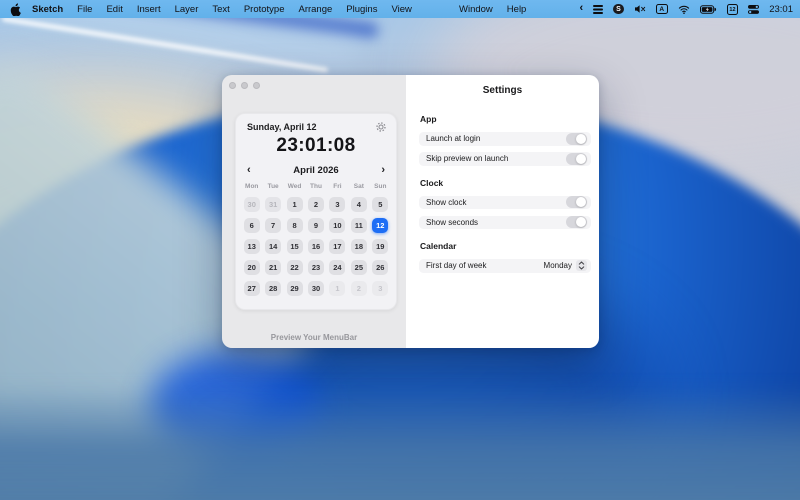 The height and width of the screenshot is (500, 800). I want to click on menu-layer: Layer, so click(187, 9).